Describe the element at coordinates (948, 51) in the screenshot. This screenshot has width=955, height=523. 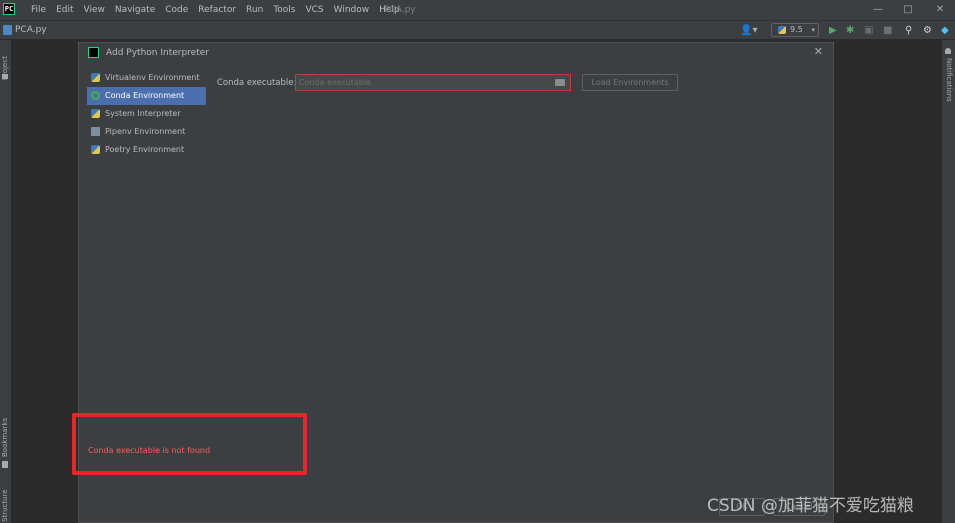
I see `bell-icon` at that location.